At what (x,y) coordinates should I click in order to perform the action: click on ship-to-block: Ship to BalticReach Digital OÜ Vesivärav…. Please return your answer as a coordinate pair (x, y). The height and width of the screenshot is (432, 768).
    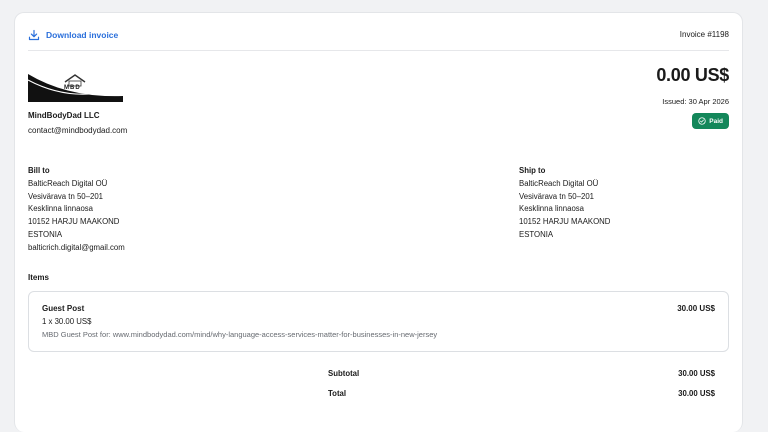
    Looking at the image, I should click on (564, 203).